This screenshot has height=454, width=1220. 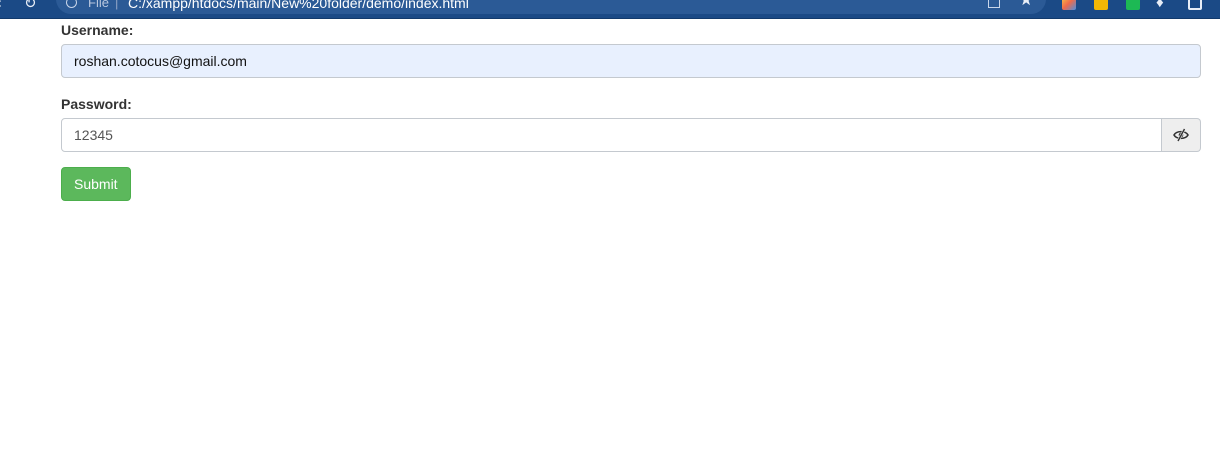 I want to click on username-field, so click(x=631, y=61).